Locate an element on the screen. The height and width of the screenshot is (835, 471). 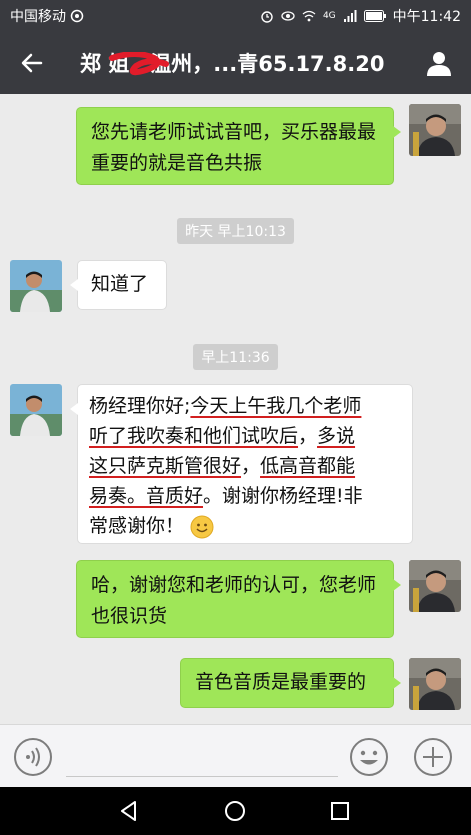
timestamp: 昨天 早上10:13 is located at coordinates (235, 231).